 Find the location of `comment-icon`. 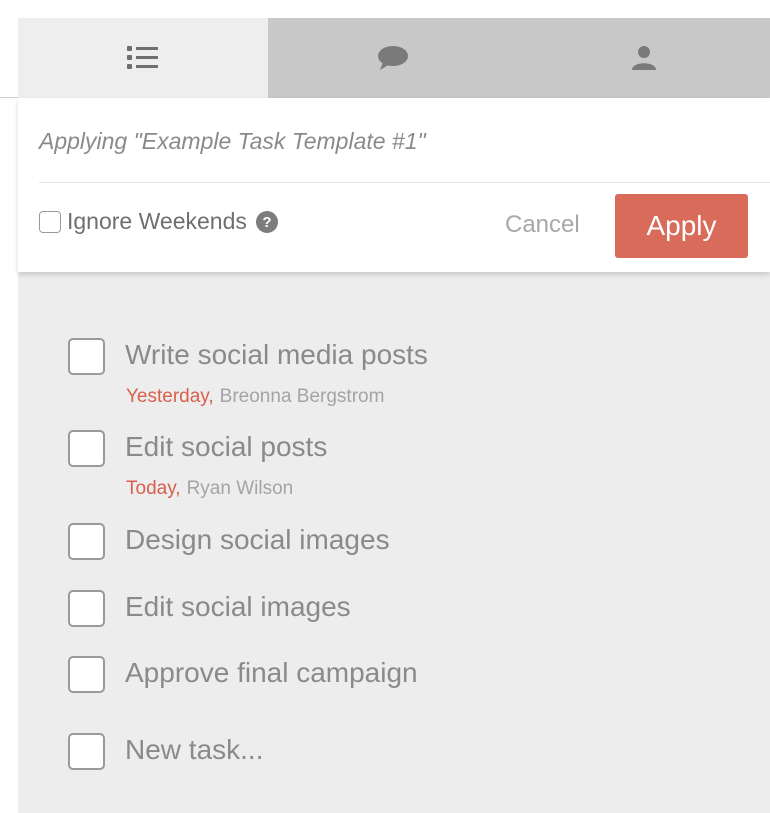

comment-icon is located at coordinates (393, 58).